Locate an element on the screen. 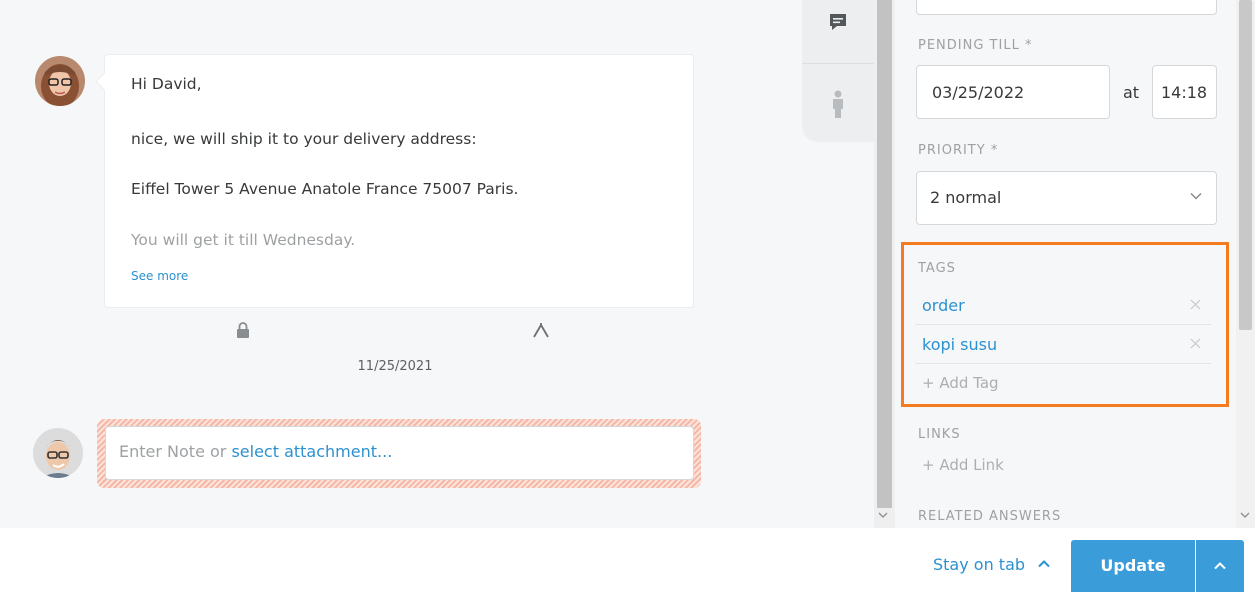  article-timestamp: 11/25/2021 is located at coordinates (395, 366).